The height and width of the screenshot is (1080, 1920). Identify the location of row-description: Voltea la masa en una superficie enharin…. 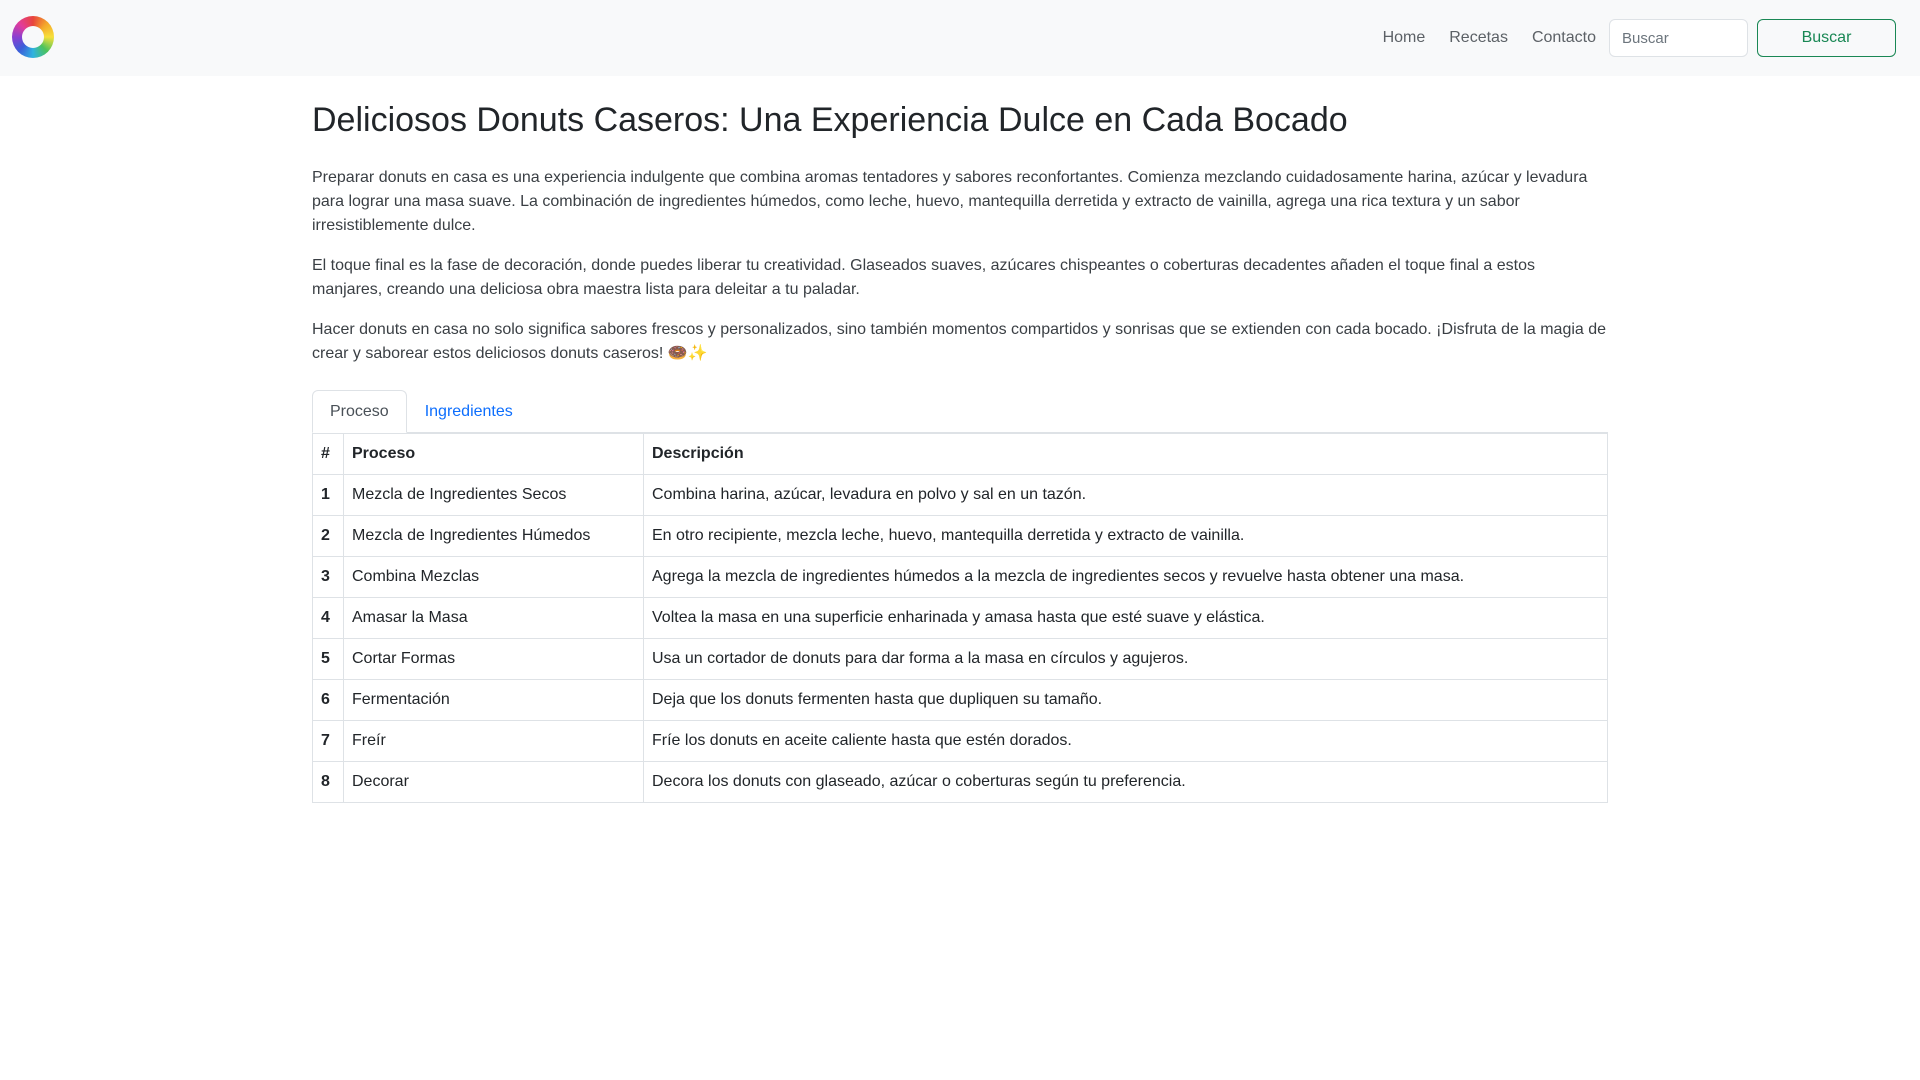
(1125, 618).